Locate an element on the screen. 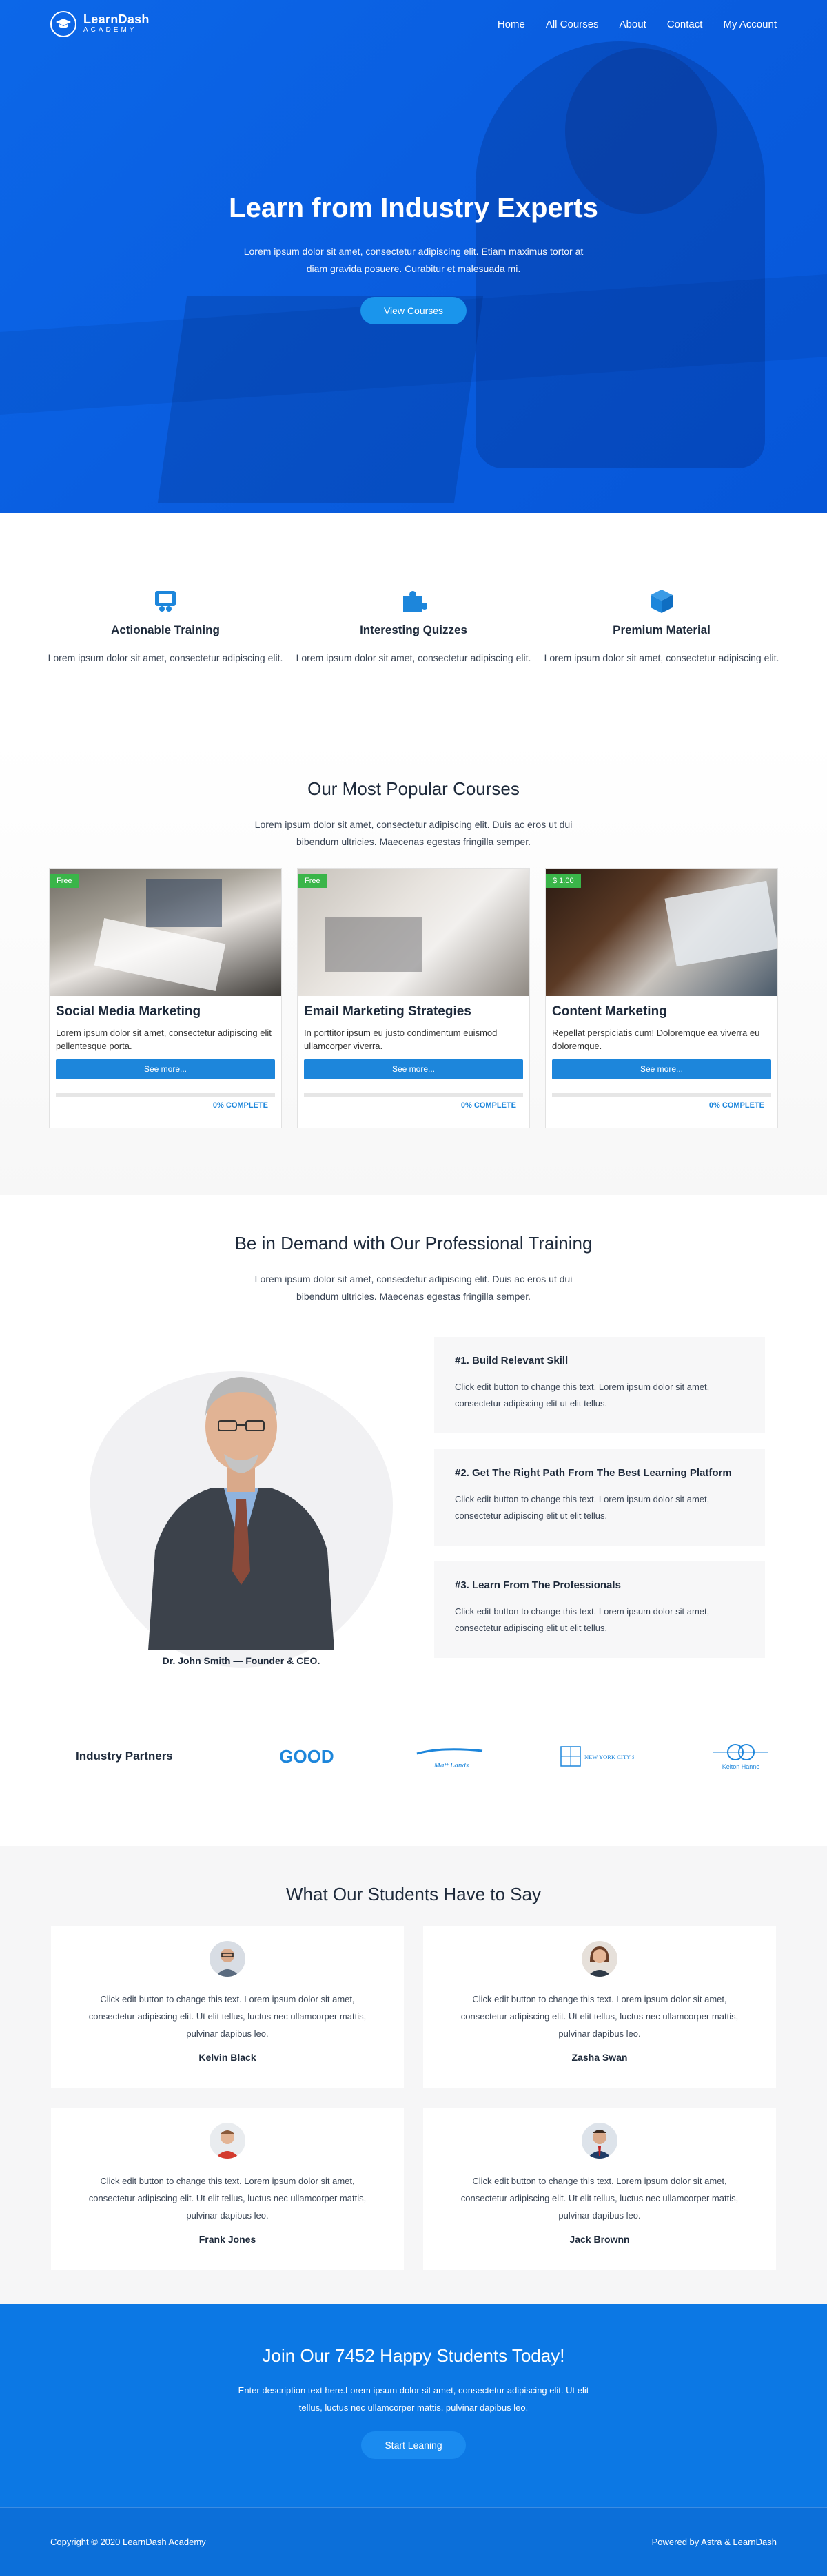  brand-text: LearnDash ACADEMY is located at coordinates (116, 24).